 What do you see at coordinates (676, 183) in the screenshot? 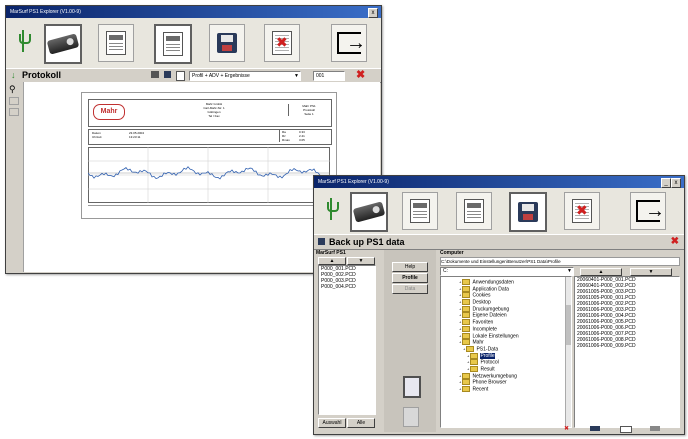
I see `window2-close-button: x` at bounding box center [676, 183].